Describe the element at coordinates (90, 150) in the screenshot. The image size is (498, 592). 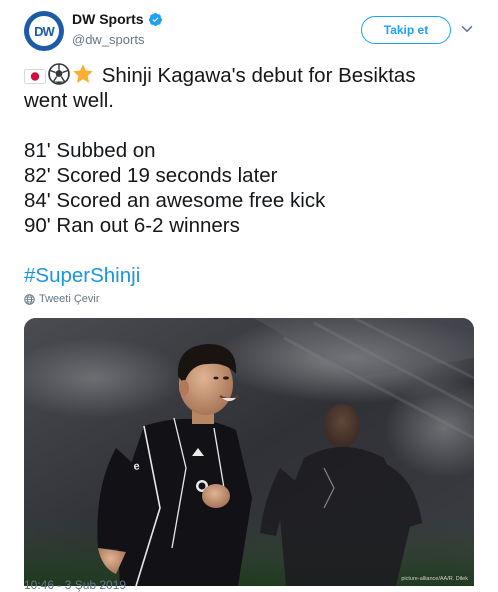
I see `event-line: 81' Subbed on` at that location.